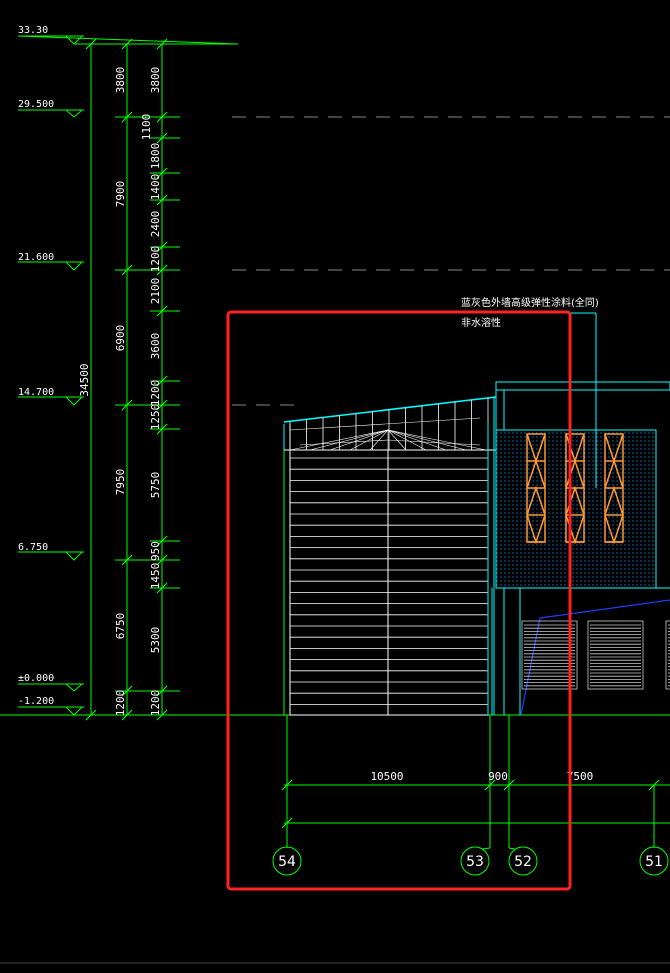 The height and width of the screenshot is (973, 670). I want to click on axis-bubble-51: 51, so click(654, 861).